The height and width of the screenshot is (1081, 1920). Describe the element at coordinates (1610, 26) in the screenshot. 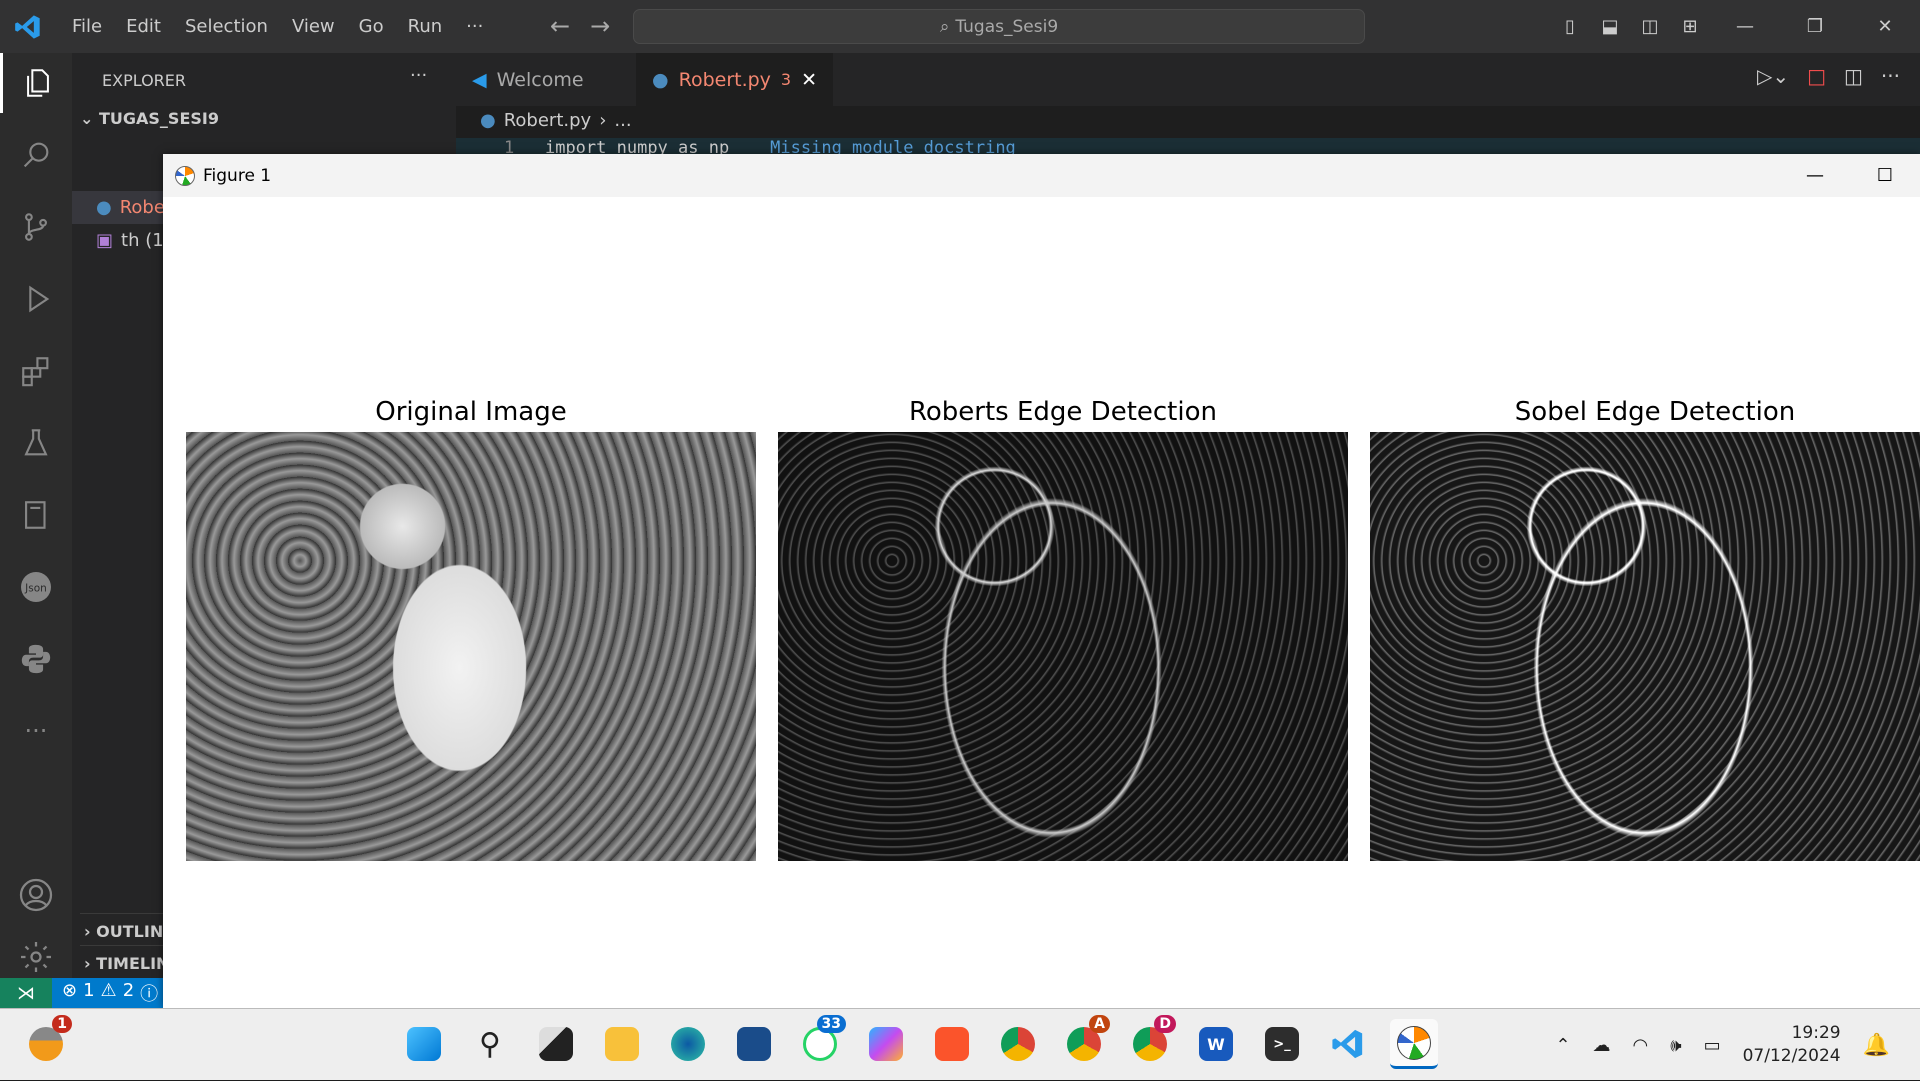

I see `toggle-panel-icon: ⬓` at that location.